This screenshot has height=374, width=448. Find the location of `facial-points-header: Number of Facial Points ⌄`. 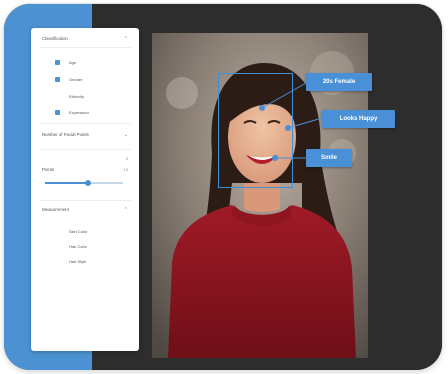

facial-points-header: Number of Facial Points ⌄ is located at coordinates (85, 135).